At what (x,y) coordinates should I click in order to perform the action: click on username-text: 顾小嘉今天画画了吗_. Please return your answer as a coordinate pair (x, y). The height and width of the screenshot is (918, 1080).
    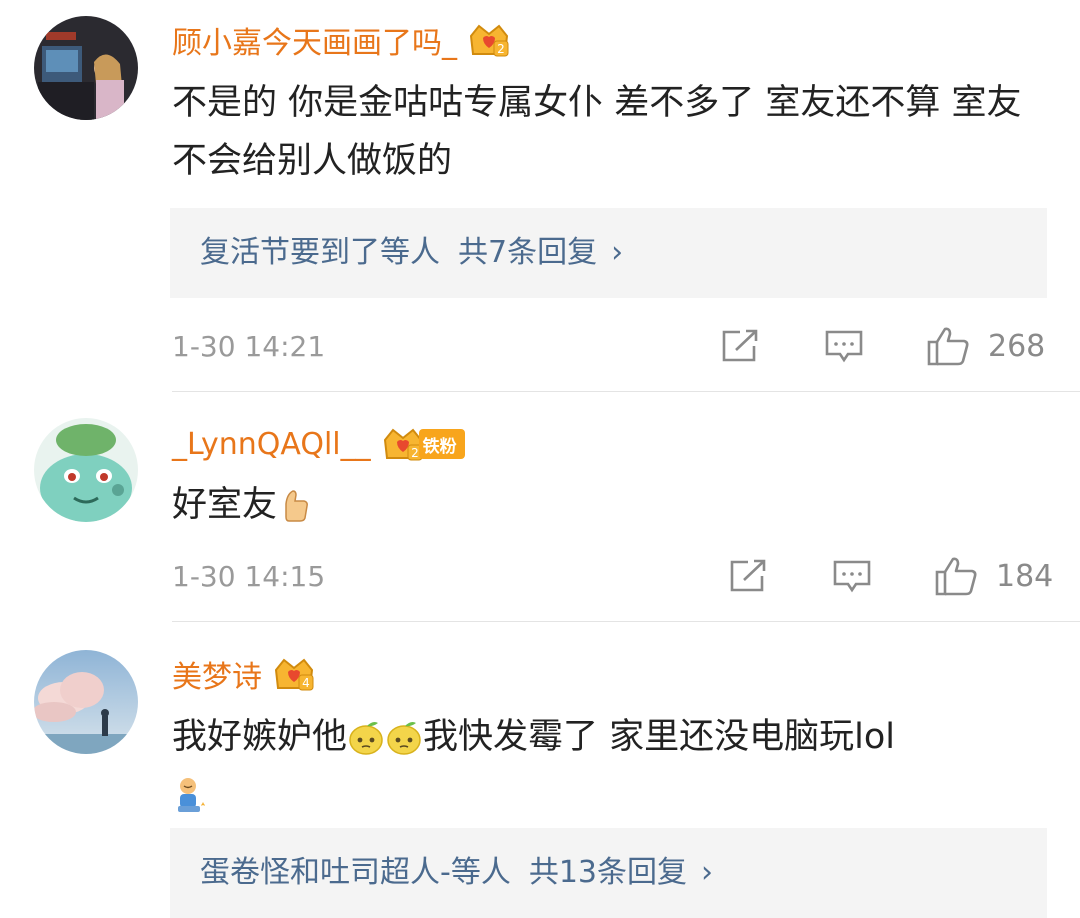
    Looking at the image, I should click on (314, 43).